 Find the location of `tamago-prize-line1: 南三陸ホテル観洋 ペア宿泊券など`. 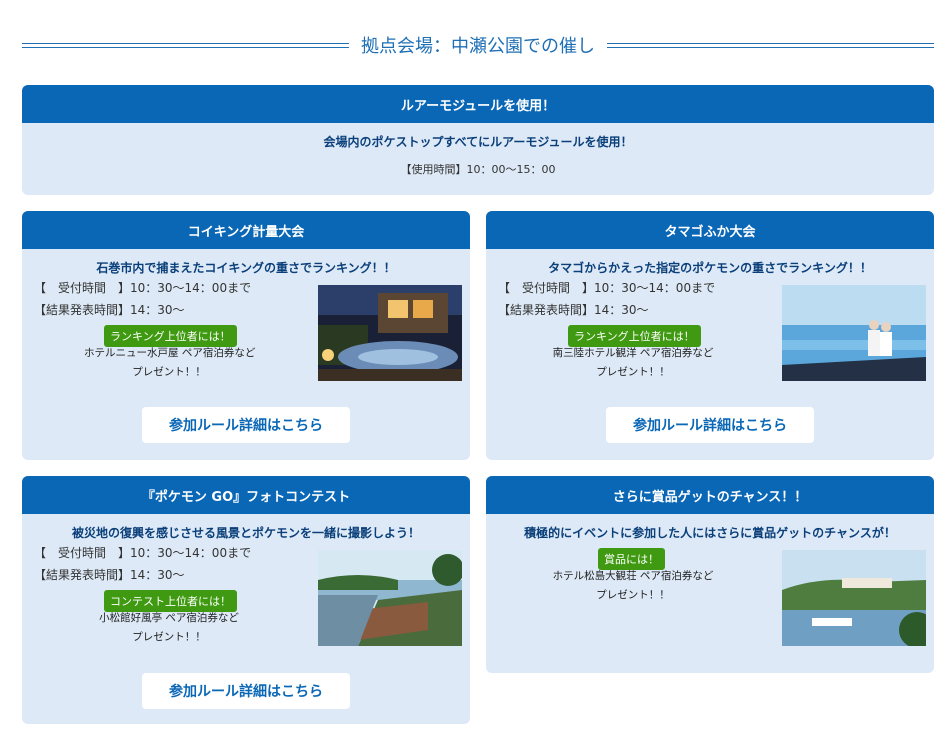

tamago-prize-line1: 南三陸ホテル観洋 ペア宿泊券など is located at coordinates (633, 353).